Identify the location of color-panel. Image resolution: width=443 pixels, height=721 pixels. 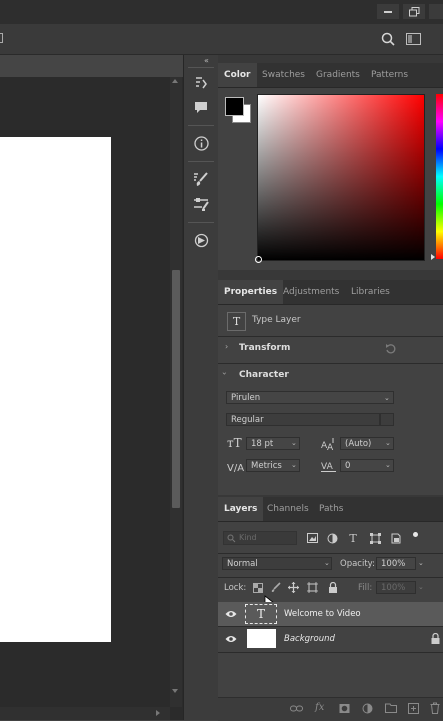
(330, 179).